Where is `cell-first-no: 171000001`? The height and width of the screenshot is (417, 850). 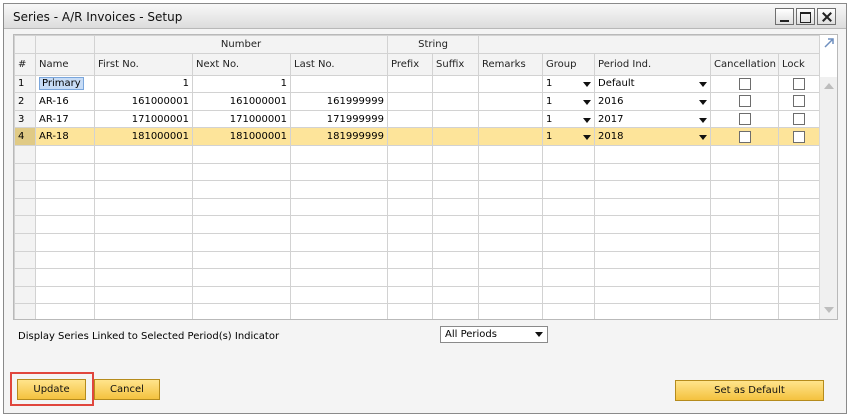 cell-first-no: 171000001 is located at coordinates (143, 119).